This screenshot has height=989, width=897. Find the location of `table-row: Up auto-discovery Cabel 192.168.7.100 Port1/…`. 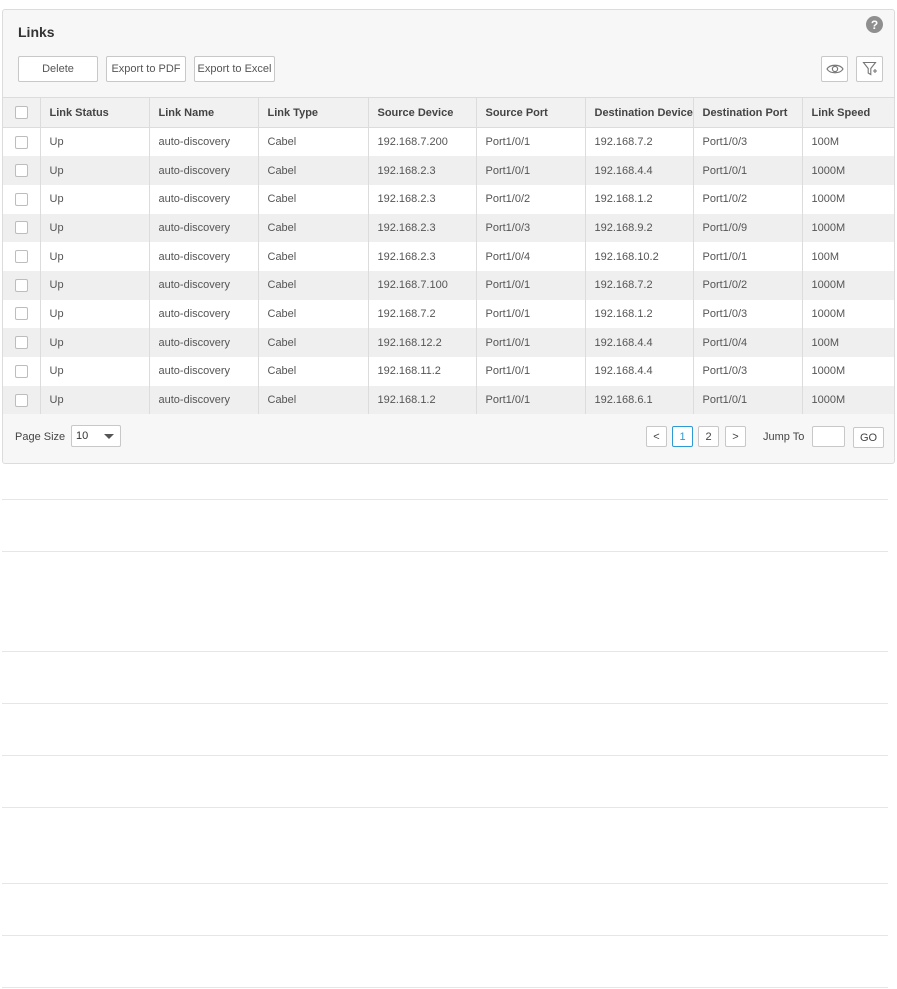

table-row: Up auto-discovery Cabel 192.168.7.100 Port1/… is located at coordinates (448, 285).